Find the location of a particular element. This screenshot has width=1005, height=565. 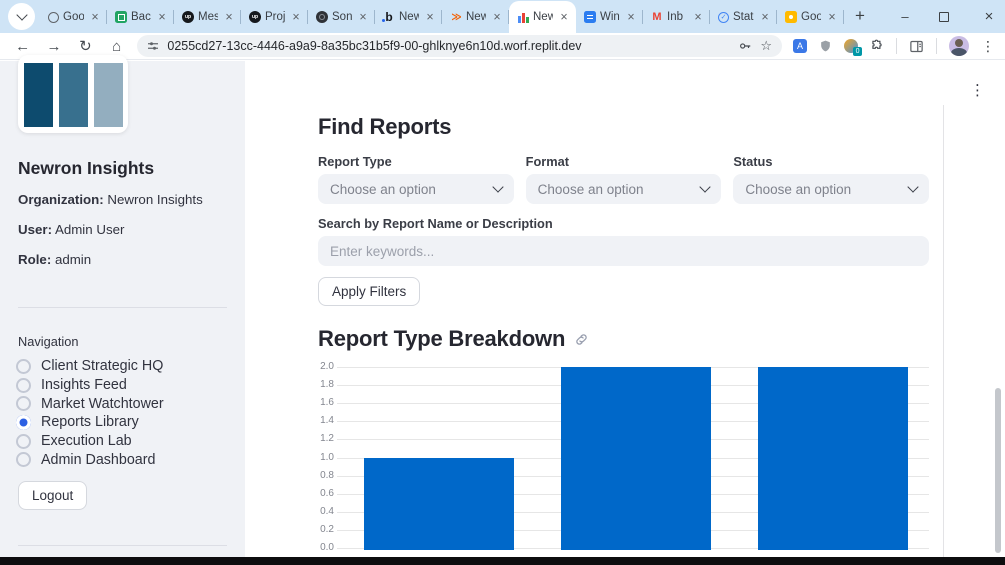

sidebar-divider is located at coordinates (122, 307).